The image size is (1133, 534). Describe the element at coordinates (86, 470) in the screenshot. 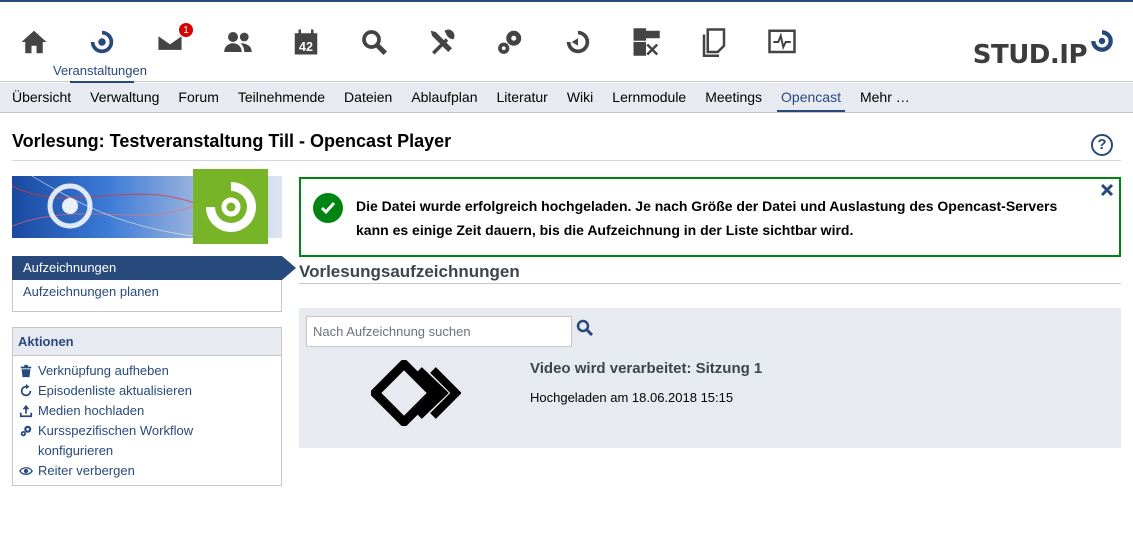

I see `action-label: Reiter verbergen` at that location.